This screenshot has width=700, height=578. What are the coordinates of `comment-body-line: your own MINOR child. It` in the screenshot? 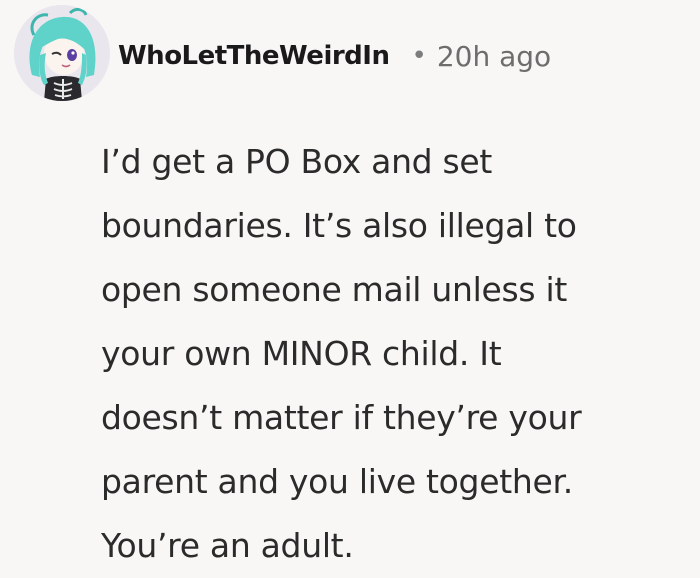 It's located at (301, 353).